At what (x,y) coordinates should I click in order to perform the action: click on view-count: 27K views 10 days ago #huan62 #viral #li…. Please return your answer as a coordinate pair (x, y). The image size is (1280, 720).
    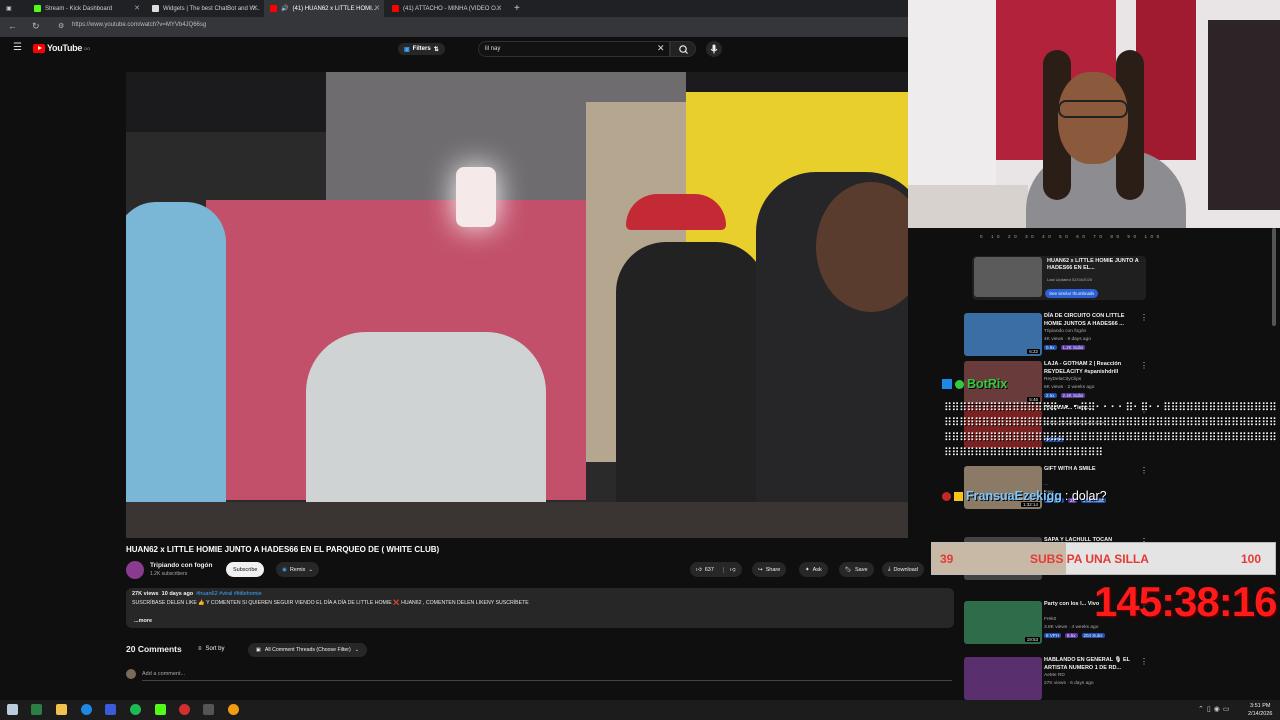
    Looking at the image, I should click on (197, 594).